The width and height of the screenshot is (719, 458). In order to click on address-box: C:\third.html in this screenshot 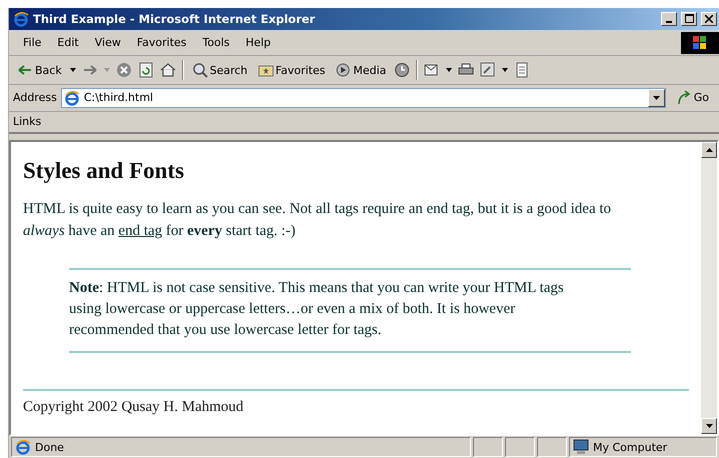, I will do `click(363, 98)`.